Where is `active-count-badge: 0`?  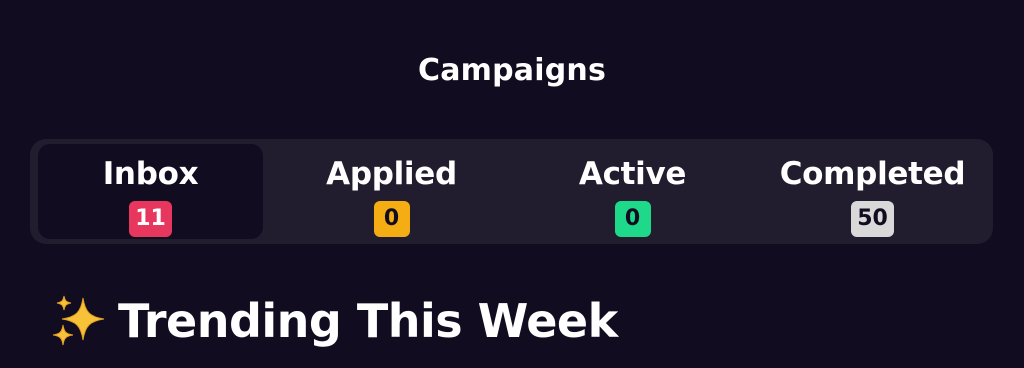
active-count-badge: 0 is located at coordinates (632, 219).